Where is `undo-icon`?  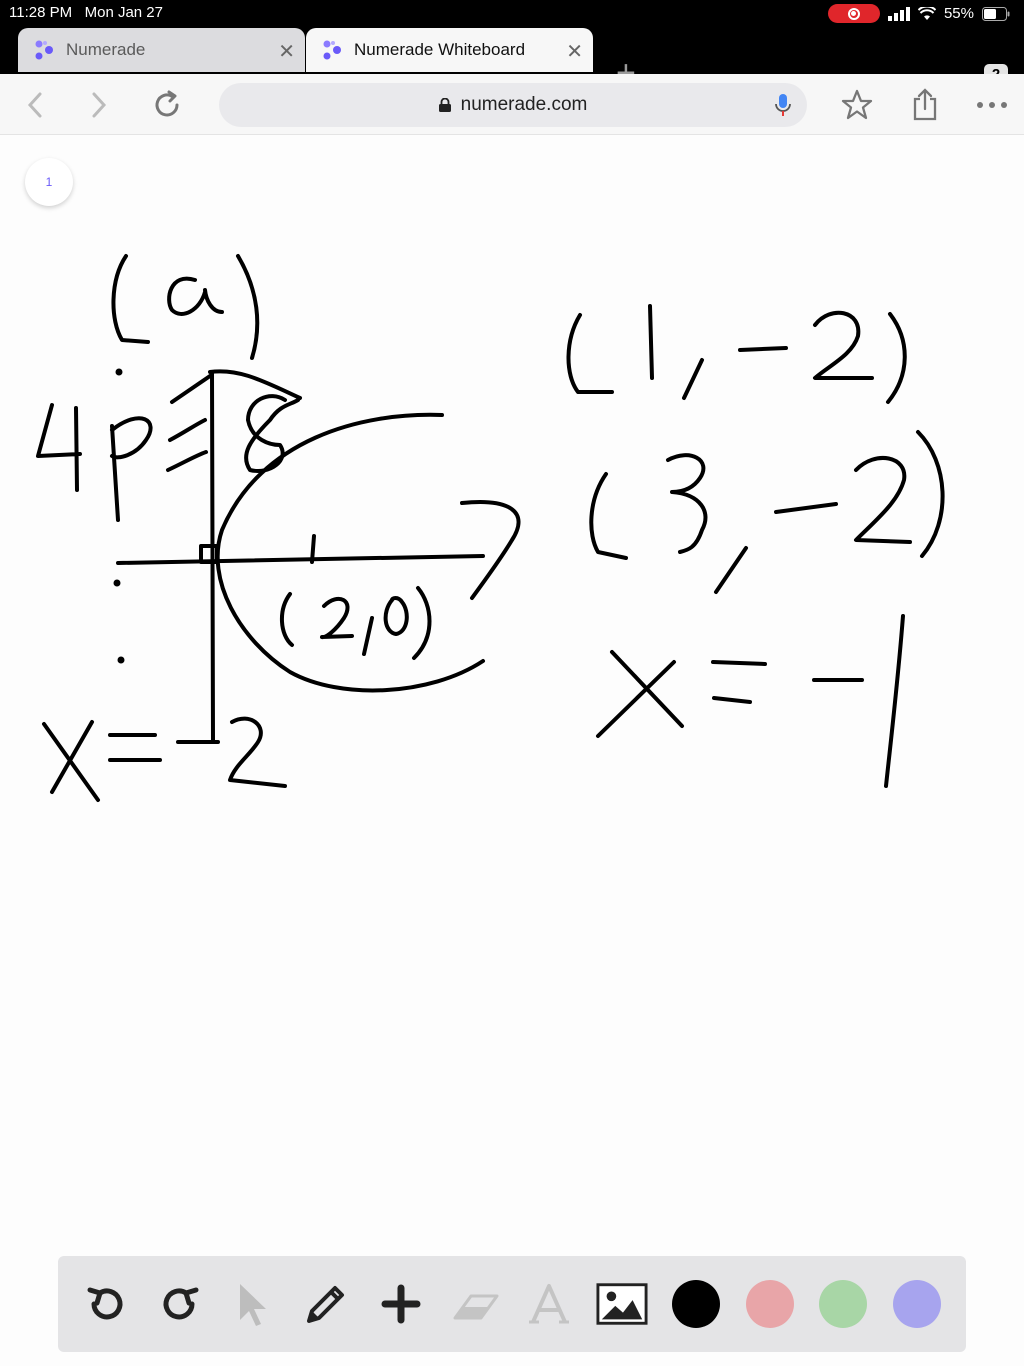 undo-icon is located at coordinates (105, 1303).